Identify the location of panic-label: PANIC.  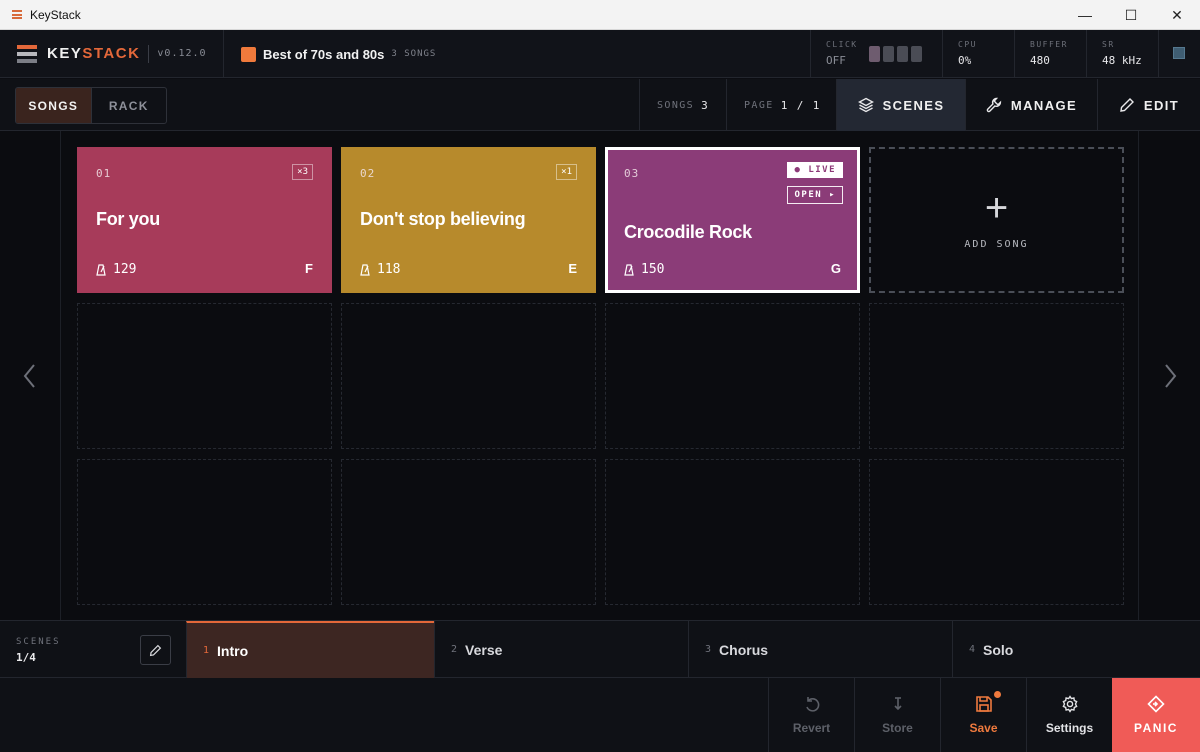
(1156, 728).